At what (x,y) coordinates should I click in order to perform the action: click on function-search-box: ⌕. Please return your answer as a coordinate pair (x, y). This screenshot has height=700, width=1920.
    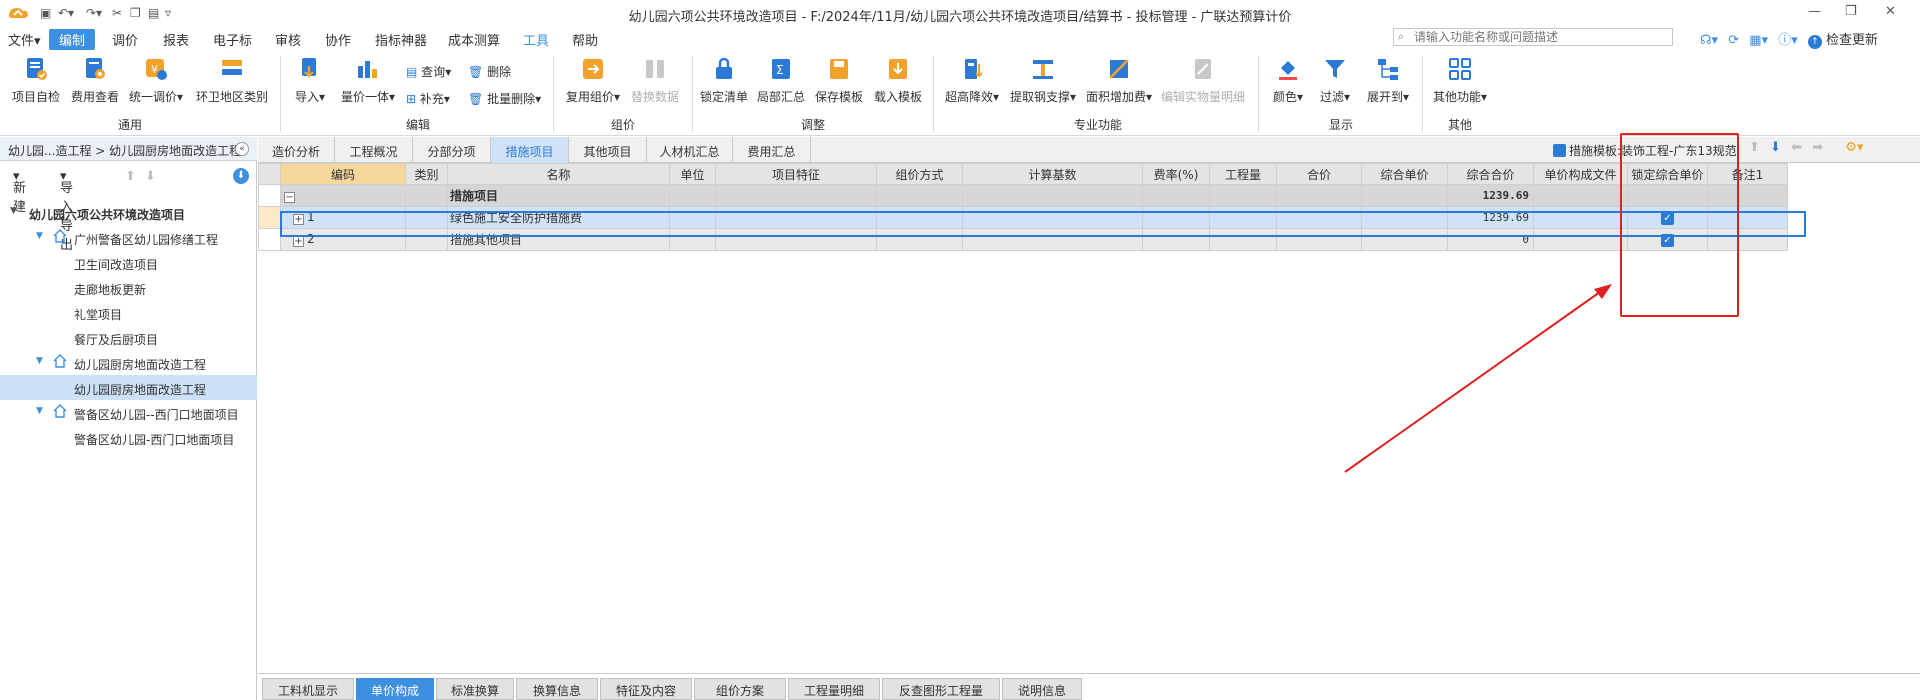
    Looking at the image, I should click on (1533, 37).